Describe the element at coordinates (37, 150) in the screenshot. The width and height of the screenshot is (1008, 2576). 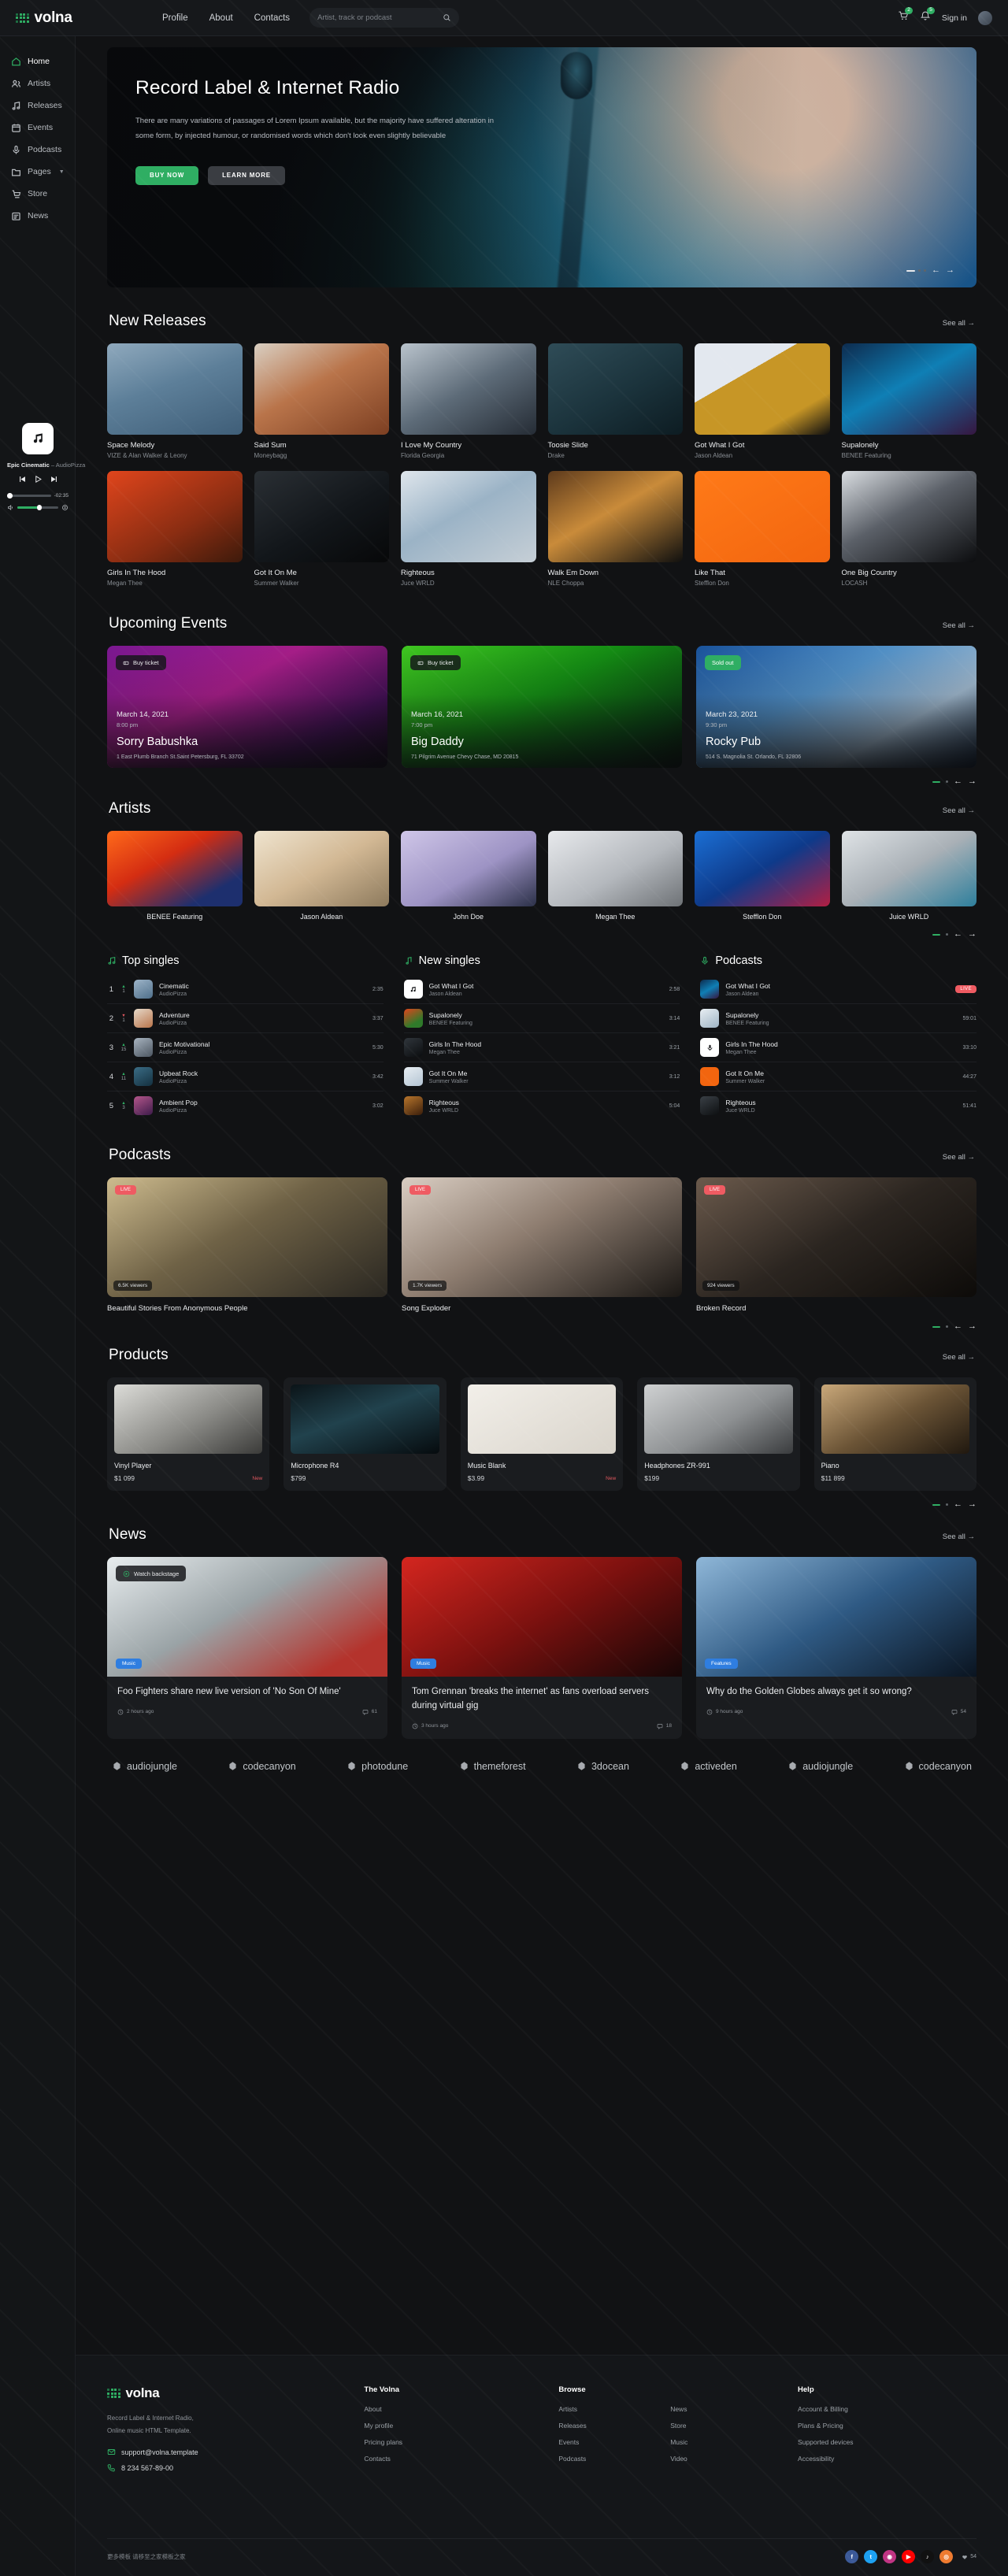
I see `sidebar-item-podcasts: Podcasts` at that location.